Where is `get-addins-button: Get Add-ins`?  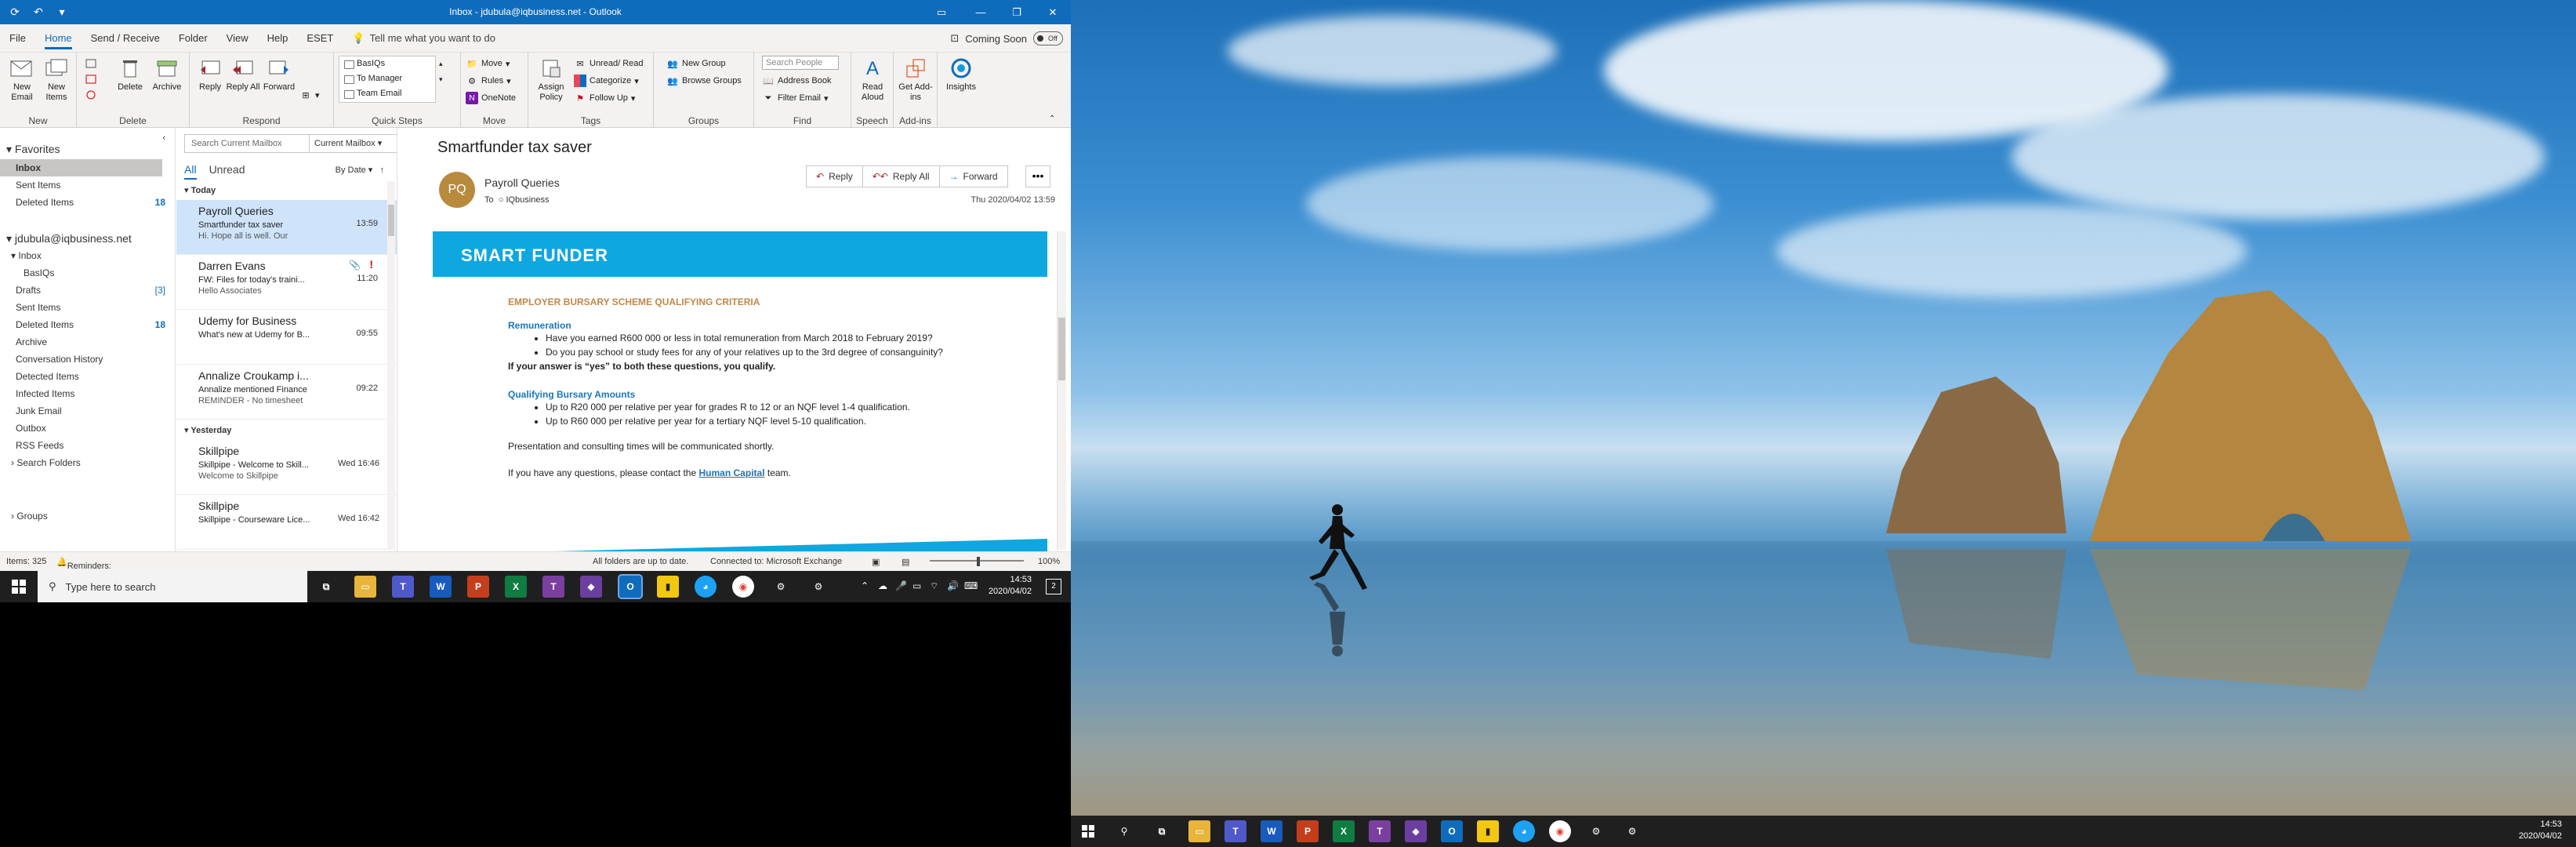
get-addins-button: Get Add-ins is located at coordinates (916, 79).